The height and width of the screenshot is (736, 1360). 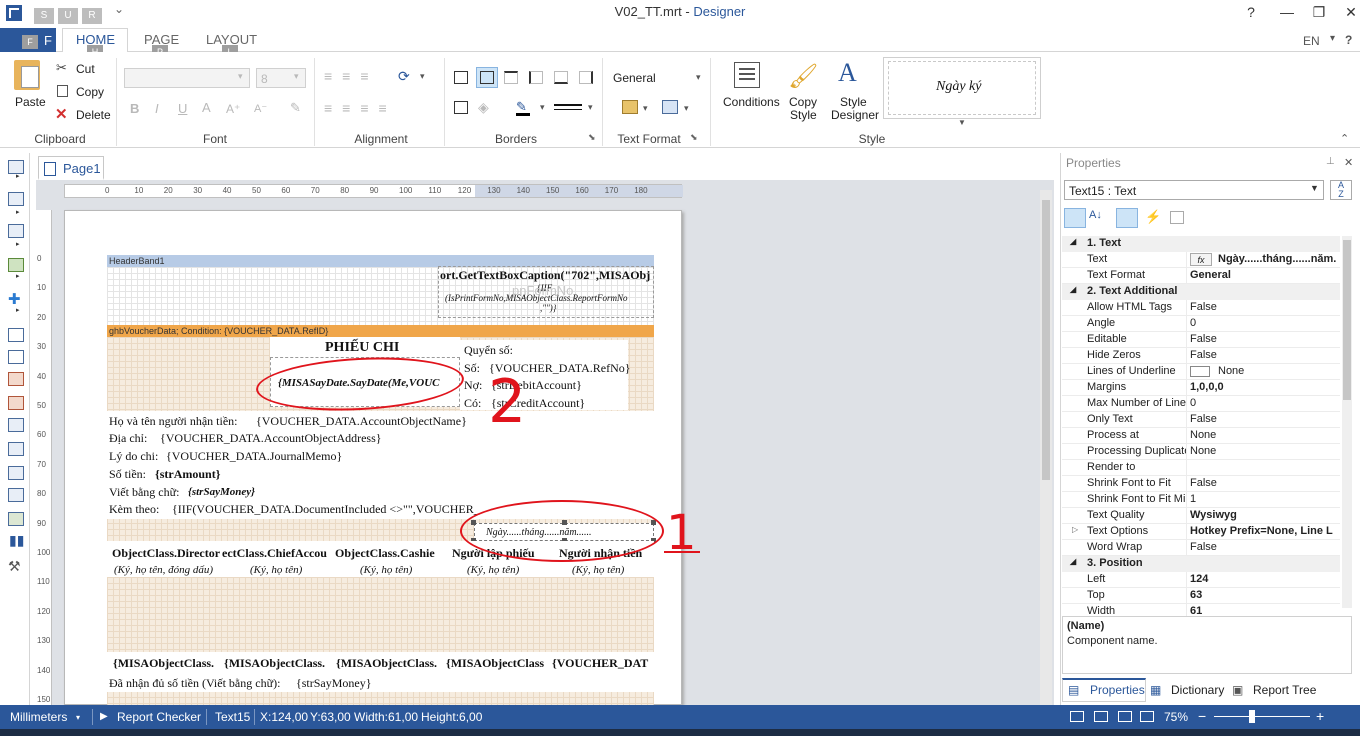 What do you see at coordinates (493, 570) in the screenshot?
I see `sign-sub-preparer: (Ký, họ tên)` at bounding box center [493, 570].